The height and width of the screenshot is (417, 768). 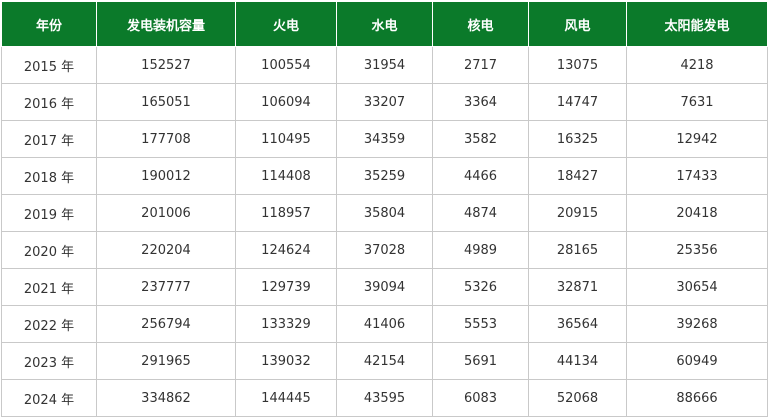 I want to click on cell-total-capacity: 190012, so click(x=166, y=176).